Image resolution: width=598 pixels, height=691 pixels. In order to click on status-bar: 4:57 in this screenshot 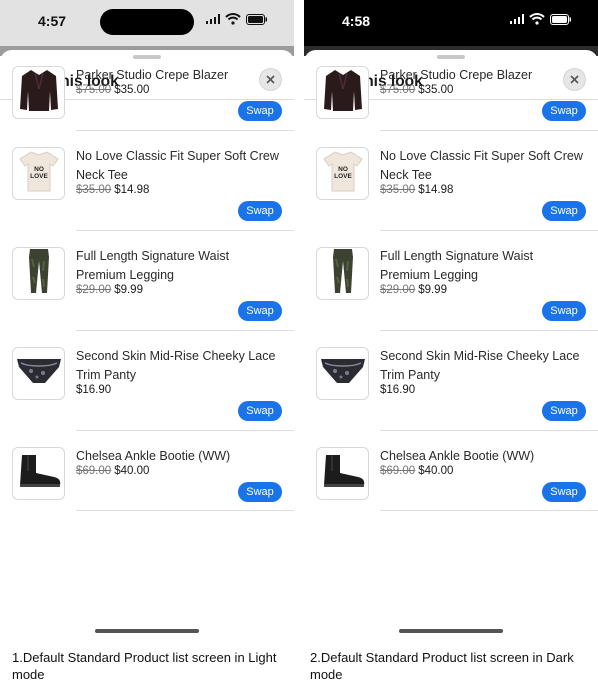, I will do `click(147, 23)`.